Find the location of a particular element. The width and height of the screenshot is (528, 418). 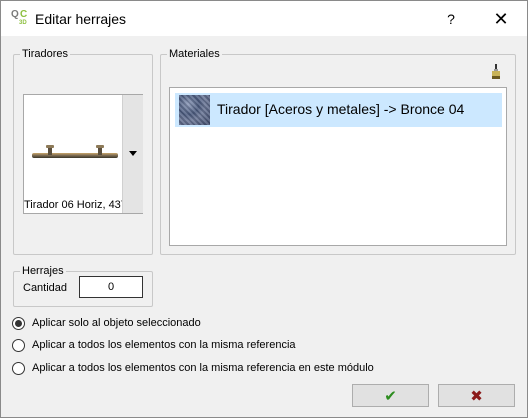

cross-icon: ✖ is located at coordinates (476, 396).